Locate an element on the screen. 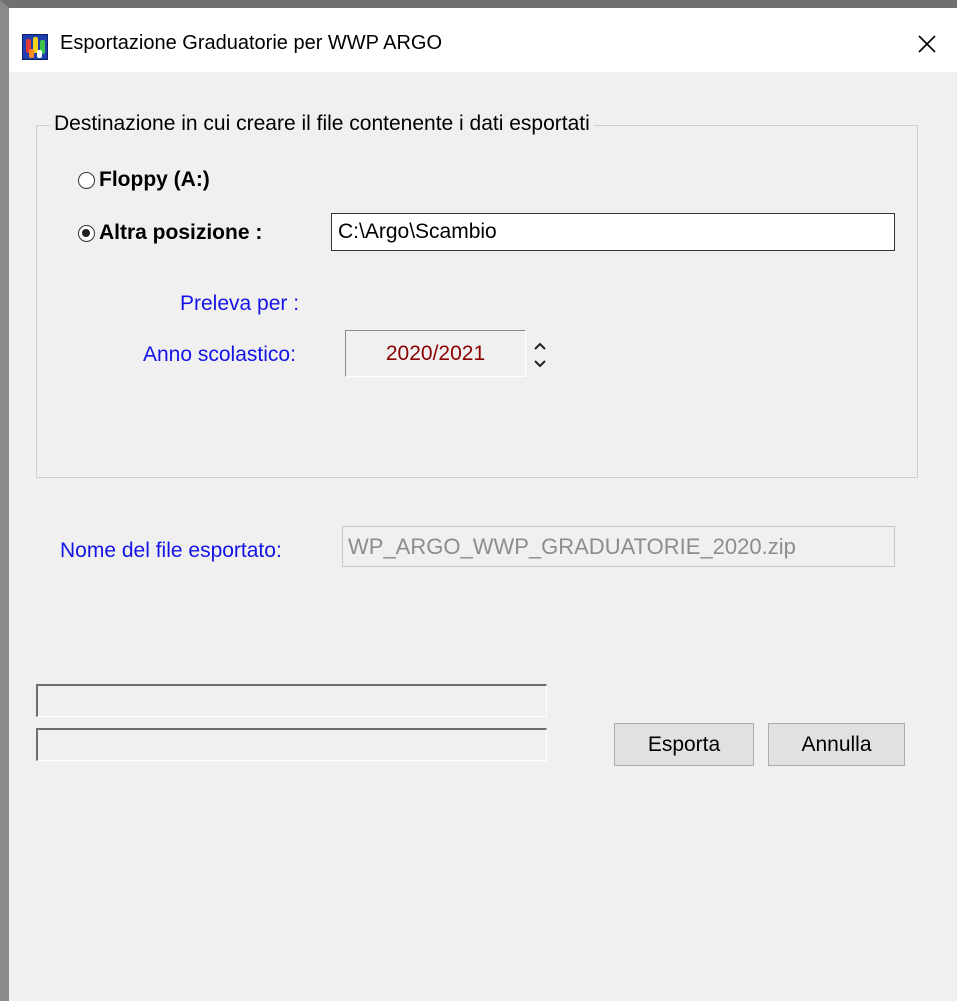 Image resolution: width=957 pixels, height=1001 pixels. export-button: Esporta is located at coordinates (684, 744).